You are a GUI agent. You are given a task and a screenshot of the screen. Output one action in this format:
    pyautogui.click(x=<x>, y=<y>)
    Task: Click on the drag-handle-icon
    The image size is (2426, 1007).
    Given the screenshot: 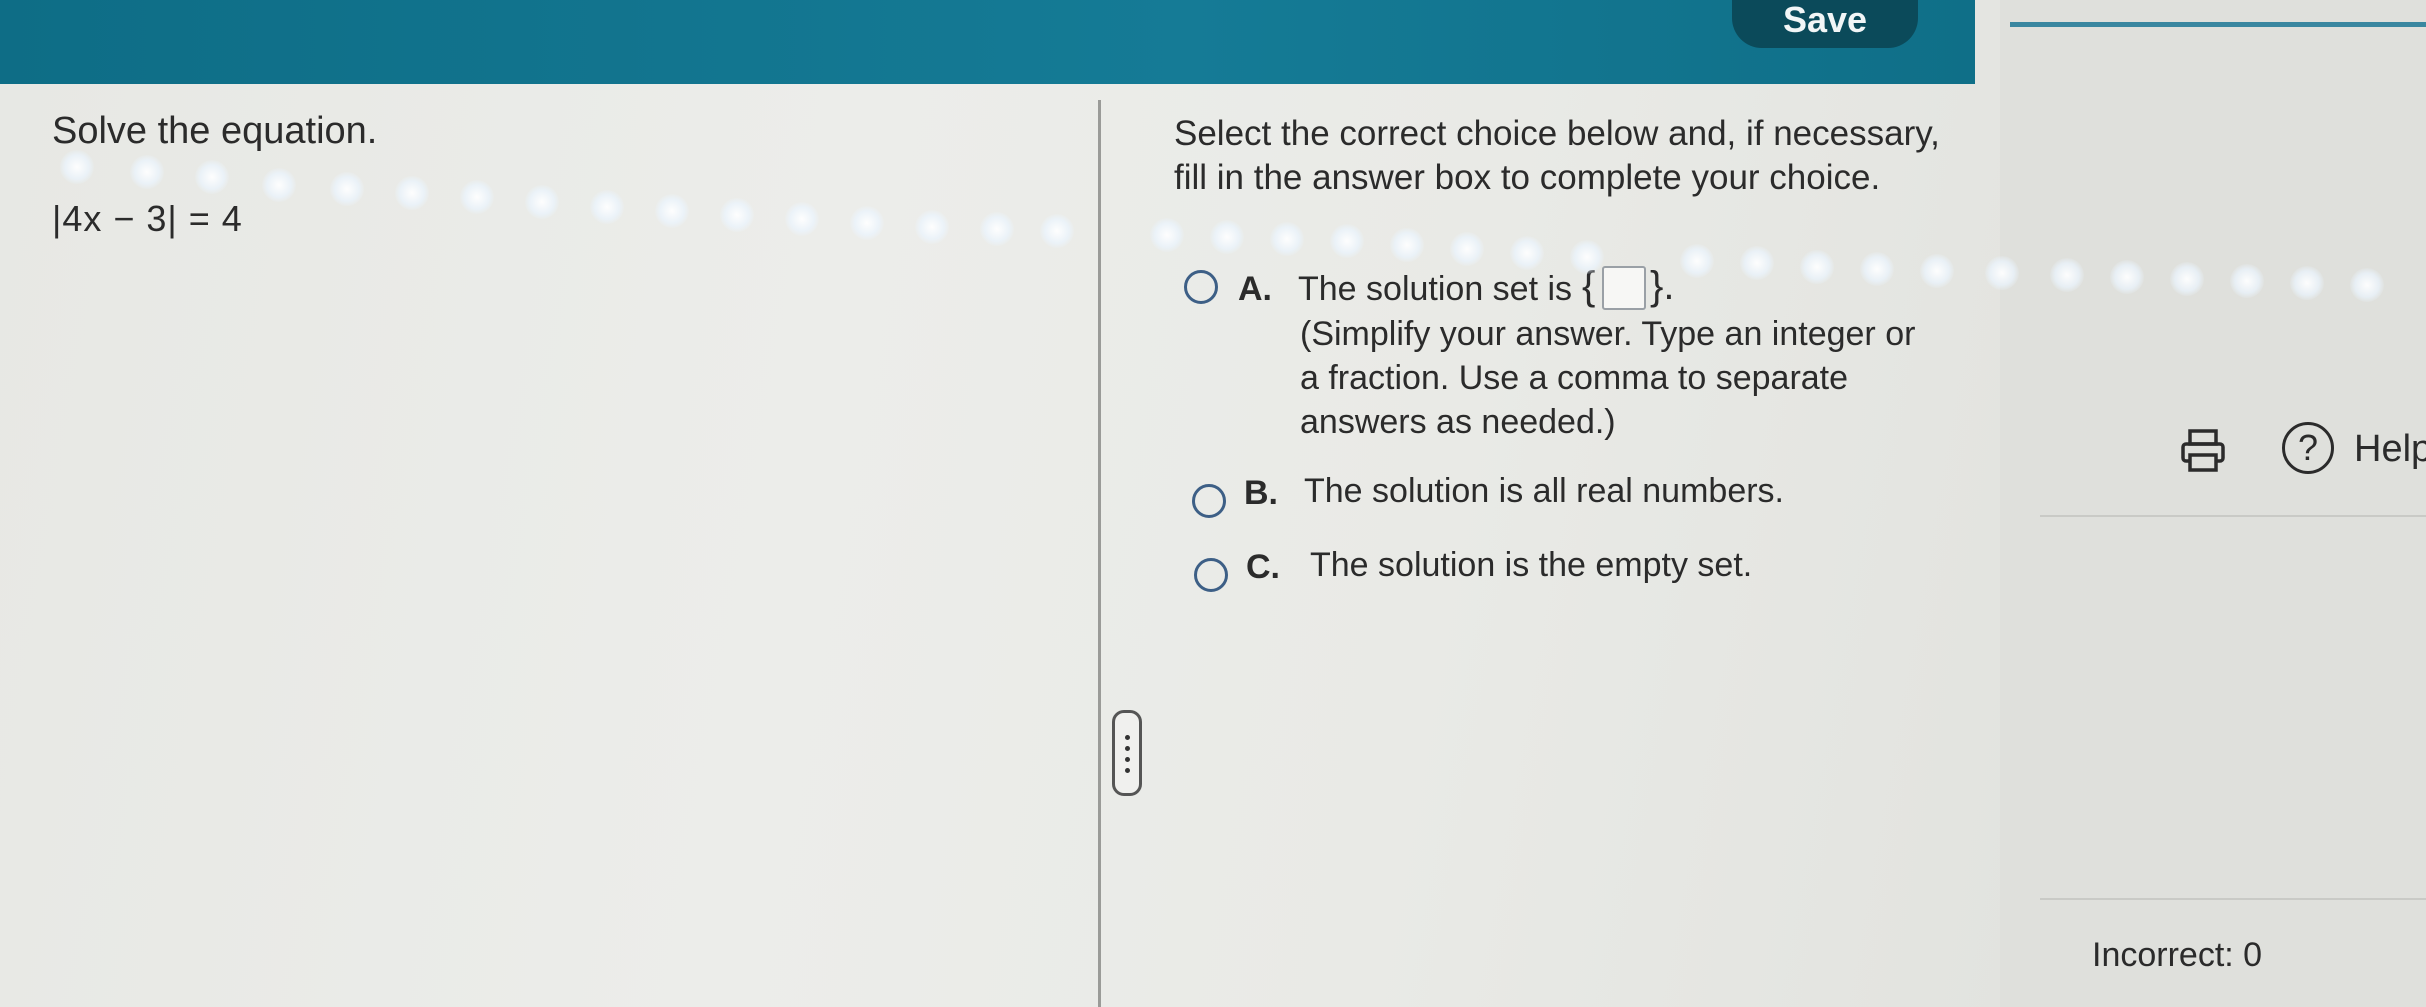 What is the action you would take?
    pyautogui.click(x=1127, y=753)
    